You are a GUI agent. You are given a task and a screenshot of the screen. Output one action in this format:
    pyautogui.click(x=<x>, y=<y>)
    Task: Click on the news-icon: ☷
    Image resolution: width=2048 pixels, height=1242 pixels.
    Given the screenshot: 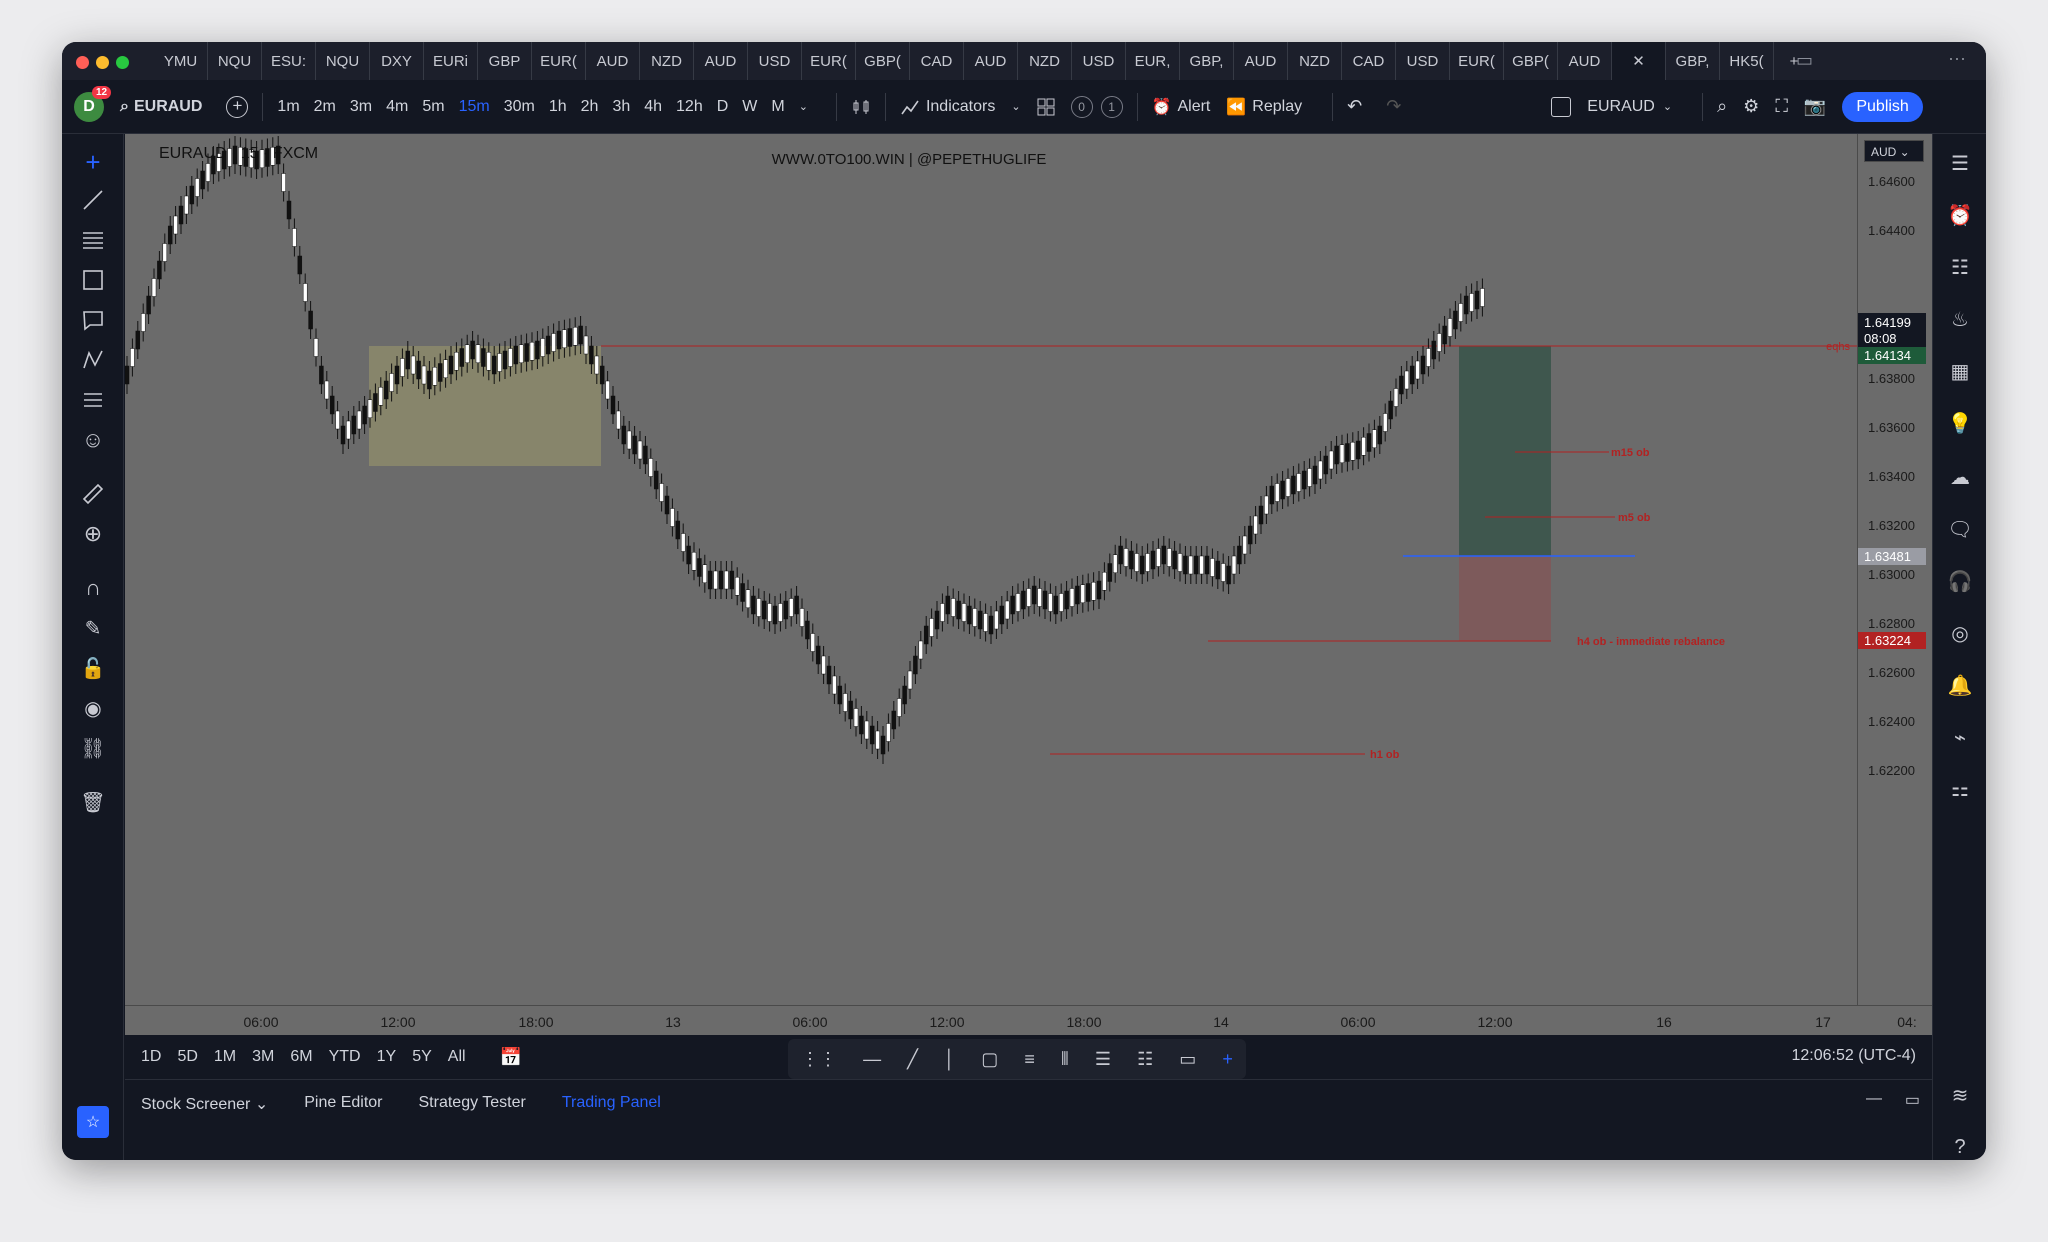 What is the action you would take?
    pyautogui.click(x=1960, y=267)
    